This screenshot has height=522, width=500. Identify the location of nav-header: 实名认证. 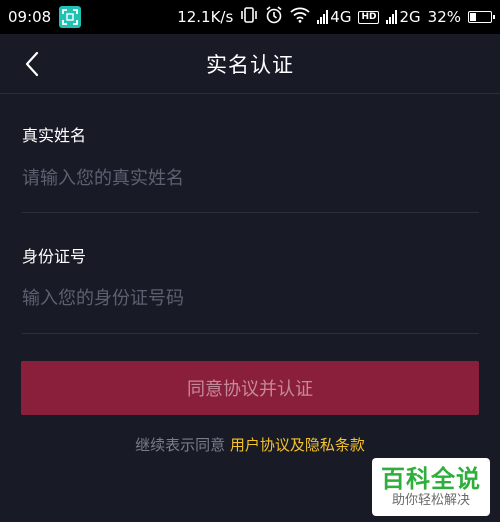
(250, 64).